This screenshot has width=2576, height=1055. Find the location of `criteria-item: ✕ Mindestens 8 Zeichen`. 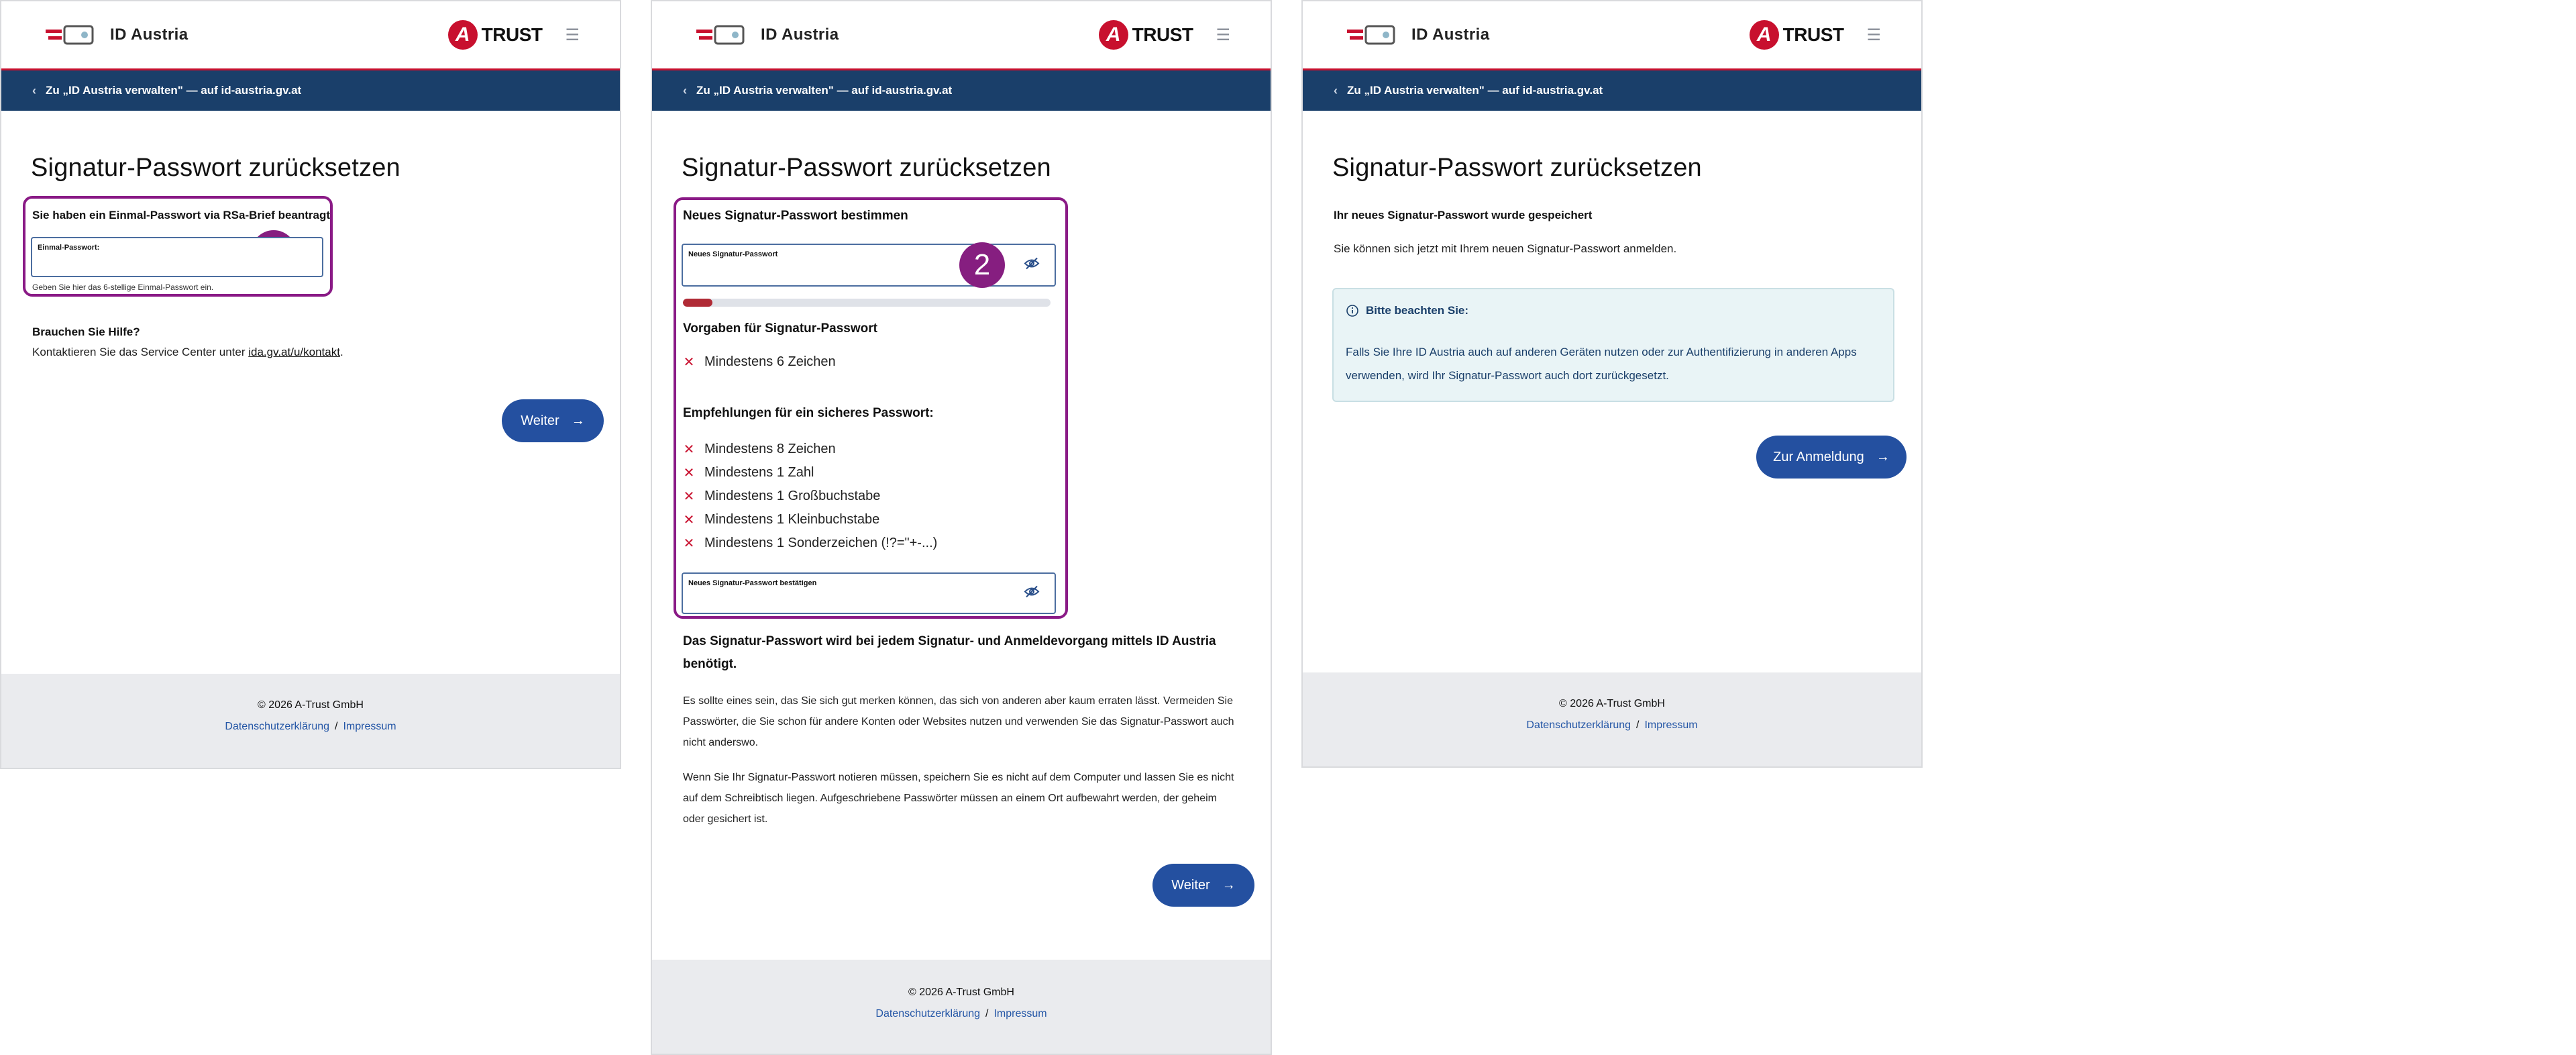

criteria-item: ✕ Mindestens 8 Zeichen is located at coordinates (810, 450).